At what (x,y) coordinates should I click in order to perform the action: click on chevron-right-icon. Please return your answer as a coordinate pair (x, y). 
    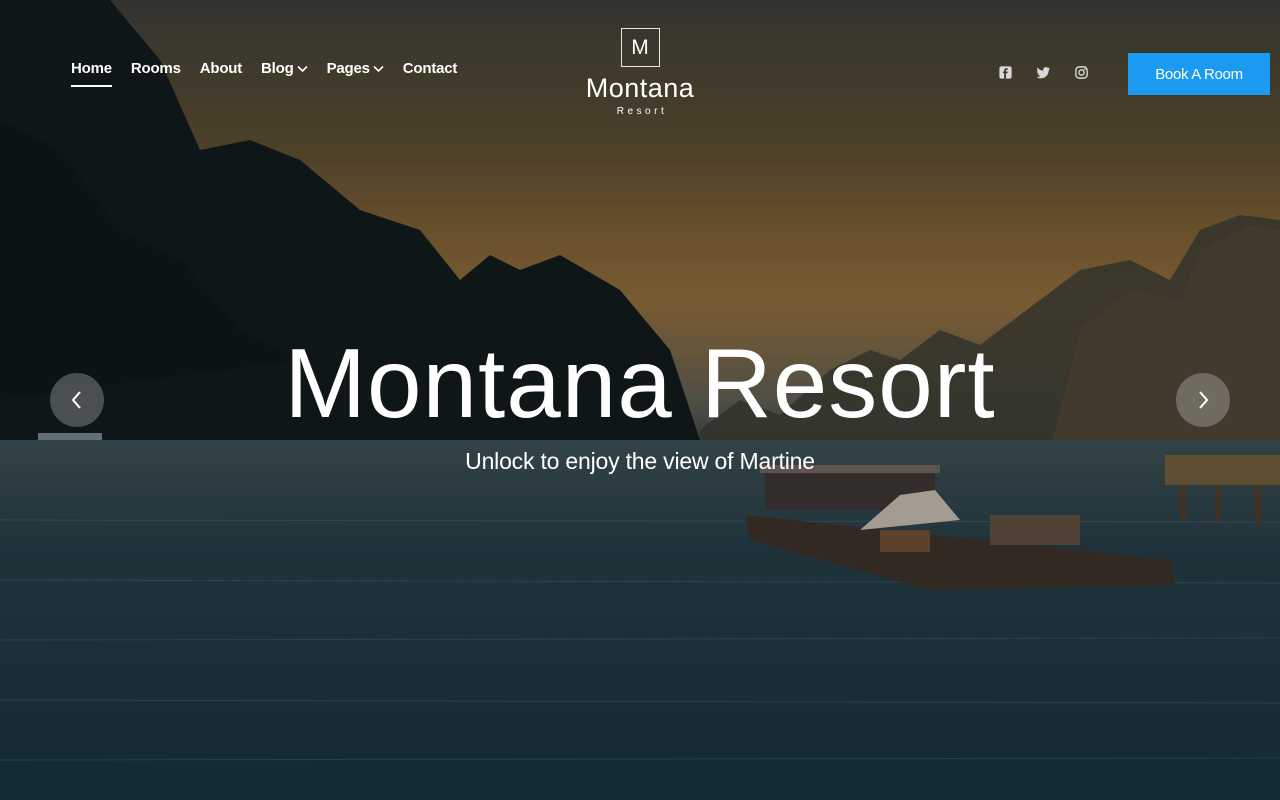
    Looking at the image, I should click on (1204, 400).